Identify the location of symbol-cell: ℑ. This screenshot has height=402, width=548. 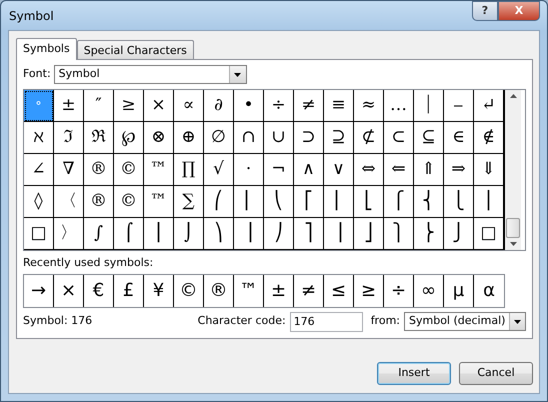
(69, 138).